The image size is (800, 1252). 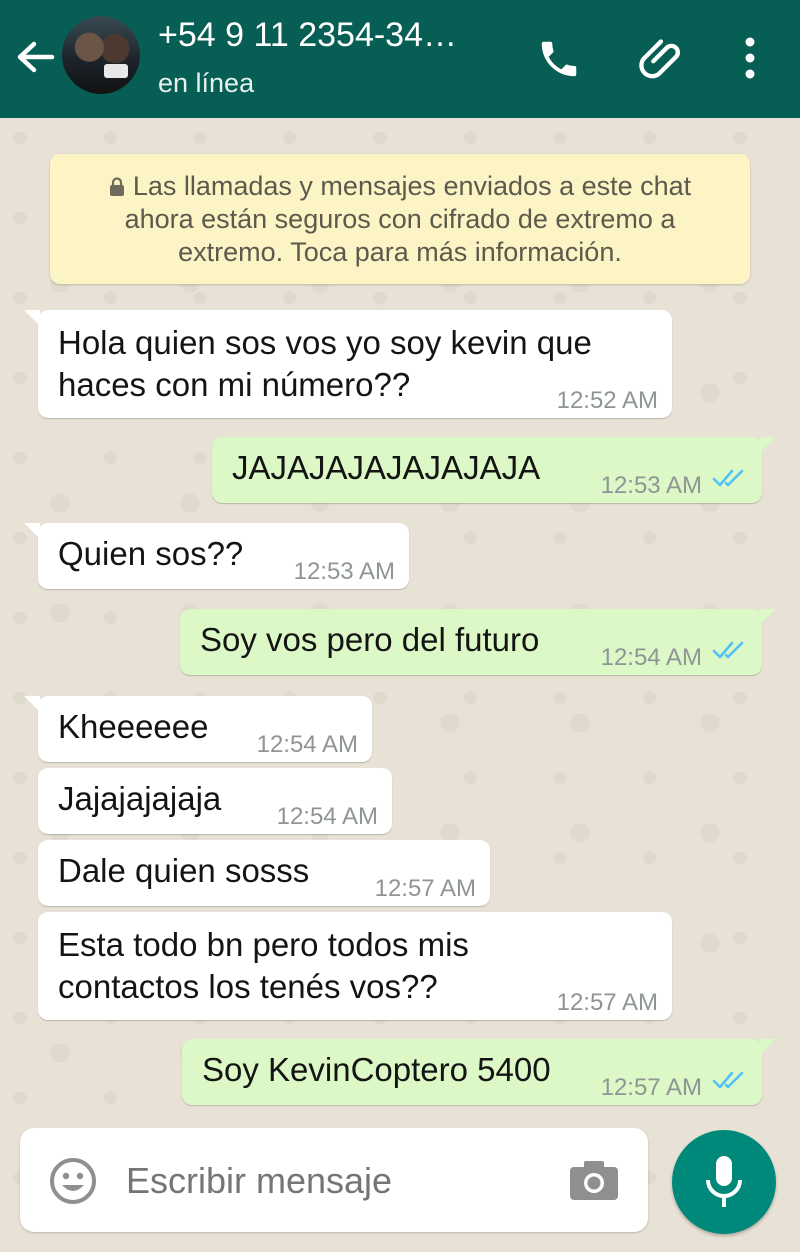 I want to click on message-text-line: Hola quien sos vos yo soy kevin que, so click(x=325, y=342).